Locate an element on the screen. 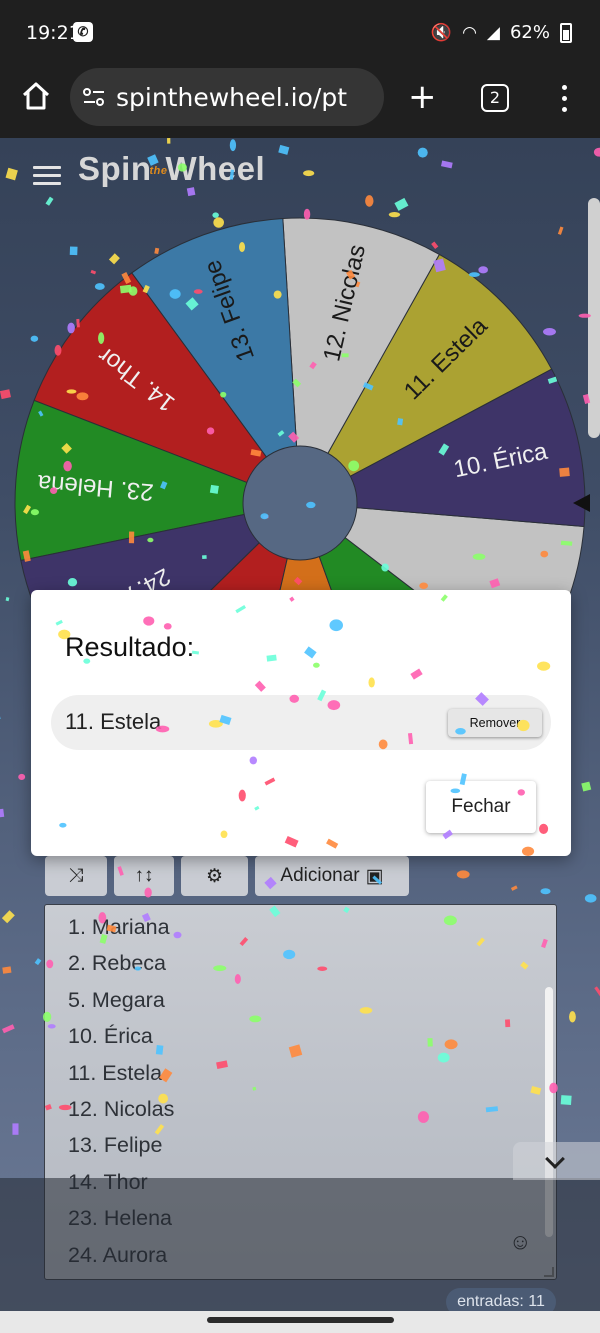  shuffle-icon: ⤨ is located at coordinates (76, 875).